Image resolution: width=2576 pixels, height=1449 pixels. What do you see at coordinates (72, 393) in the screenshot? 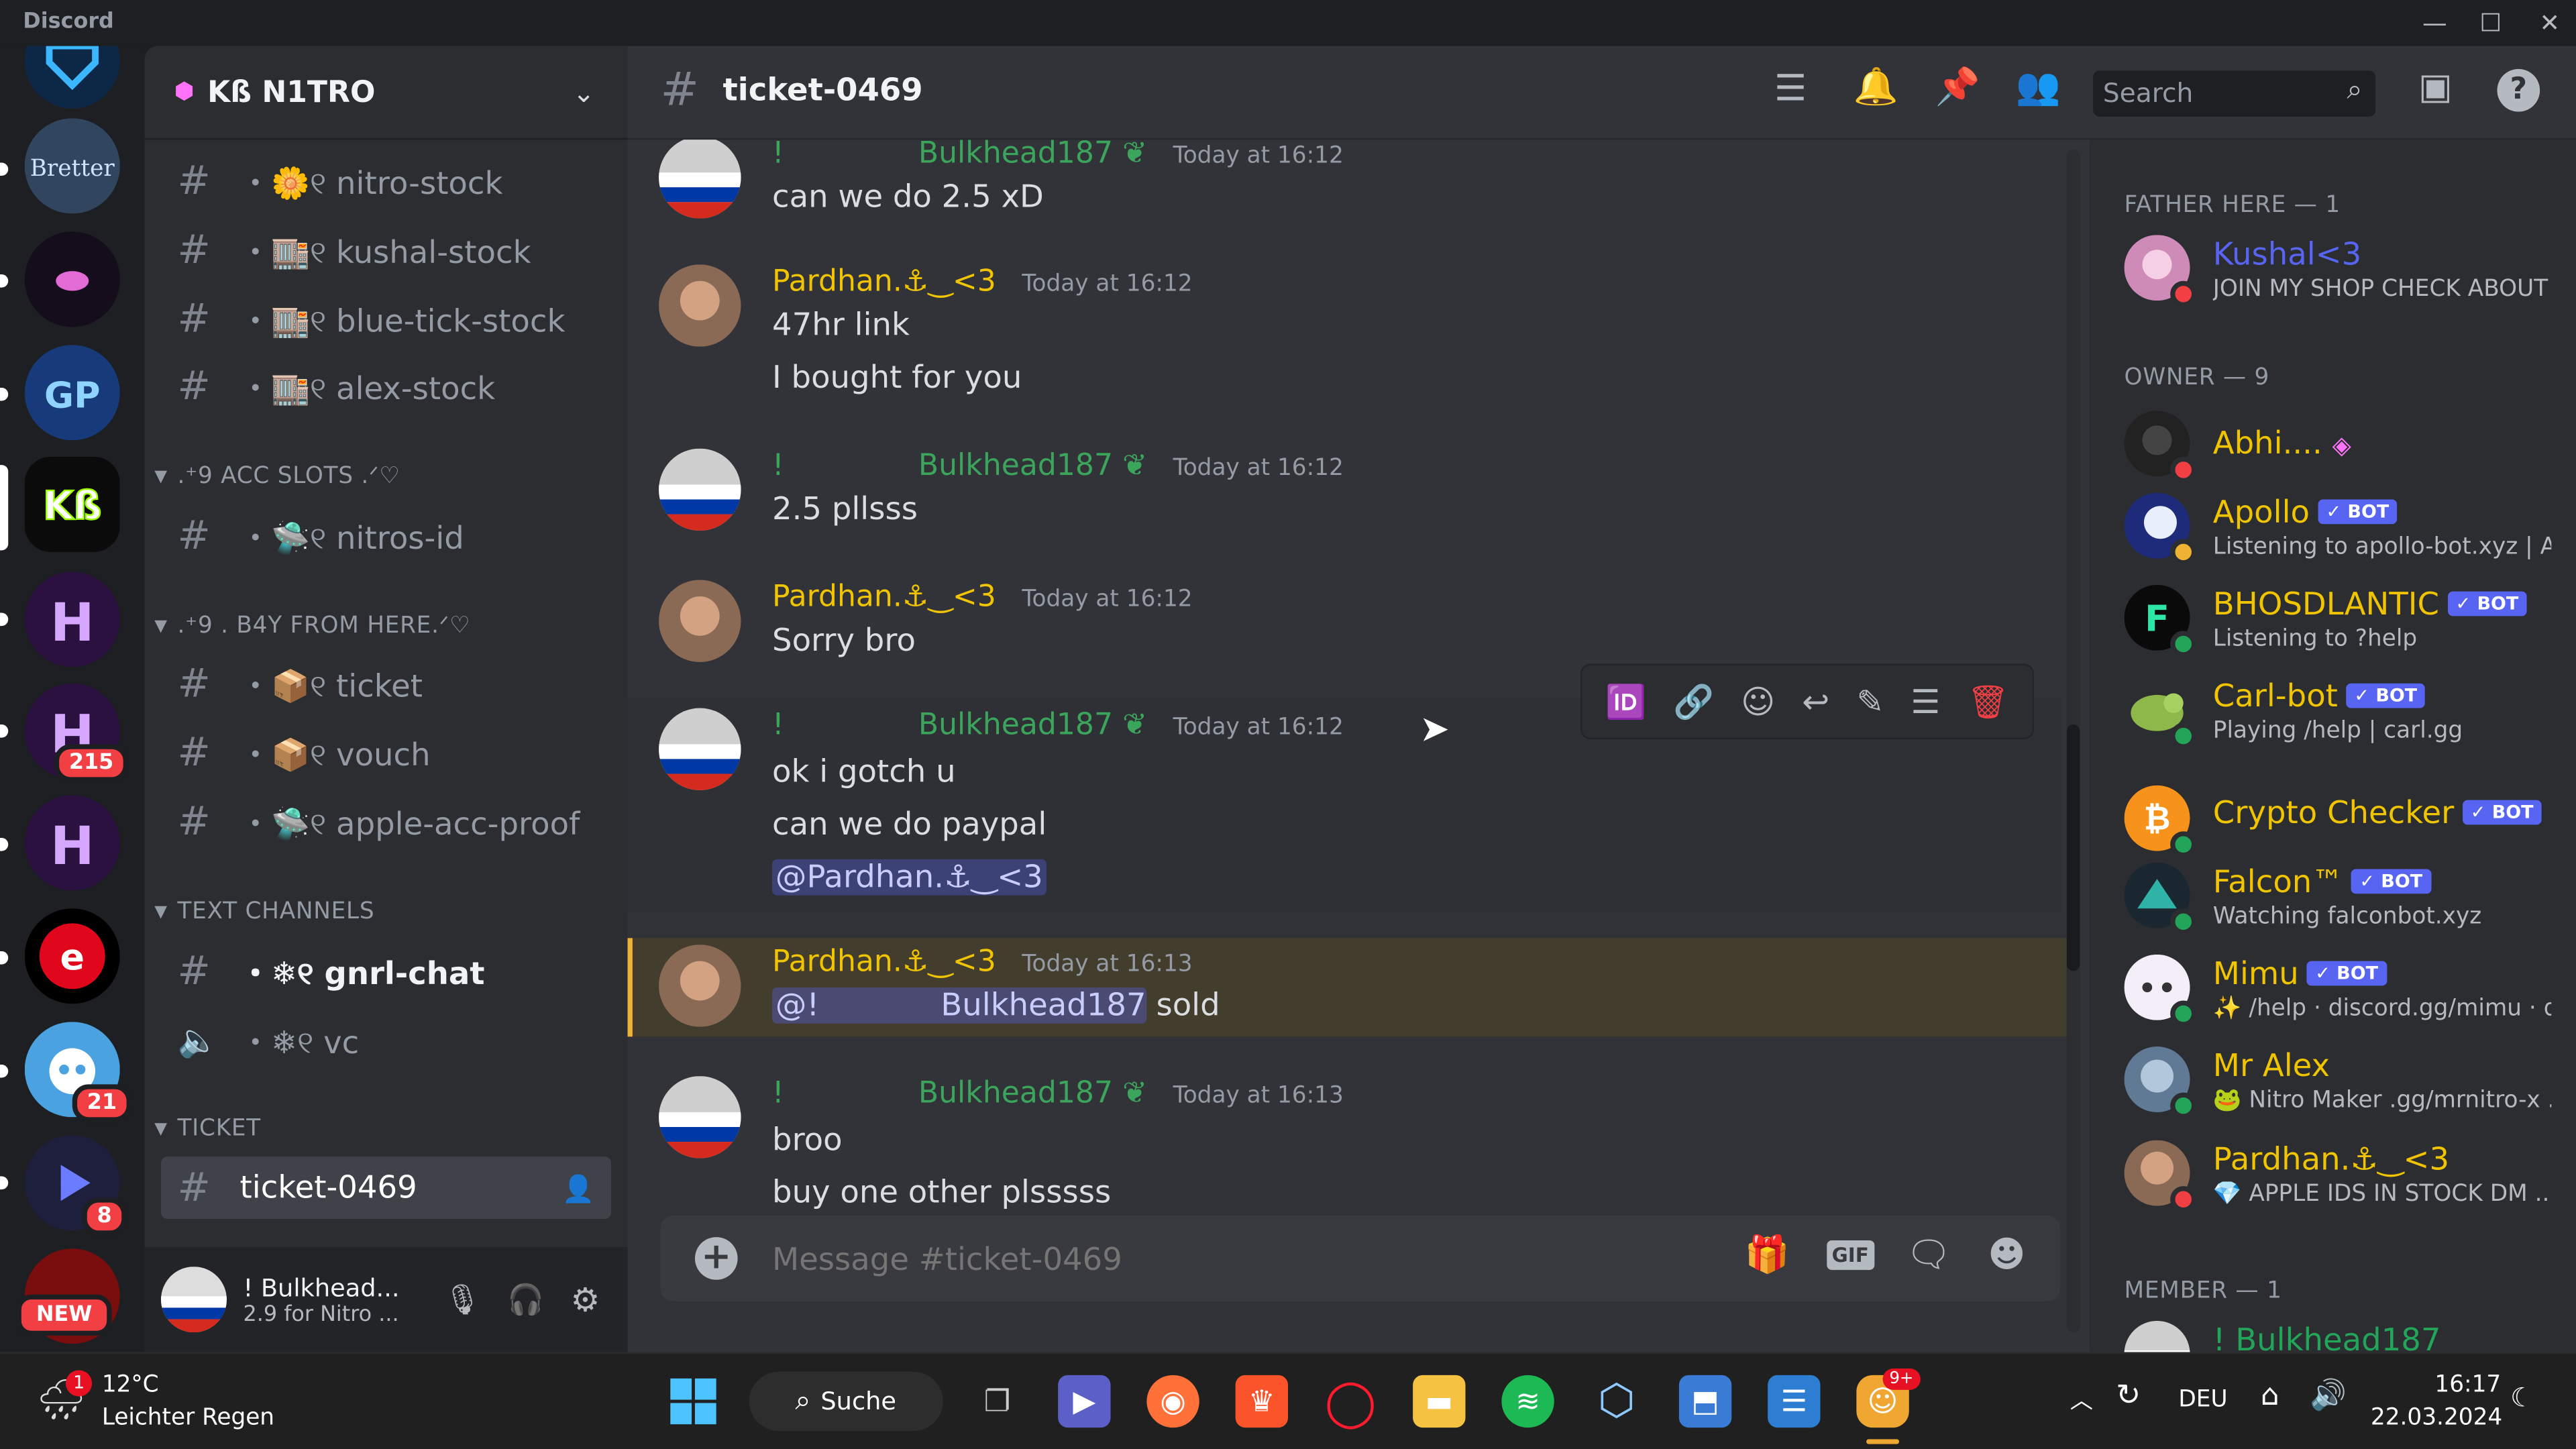
I see `server-icon-gp: GP` at bounding box center [72, 393].